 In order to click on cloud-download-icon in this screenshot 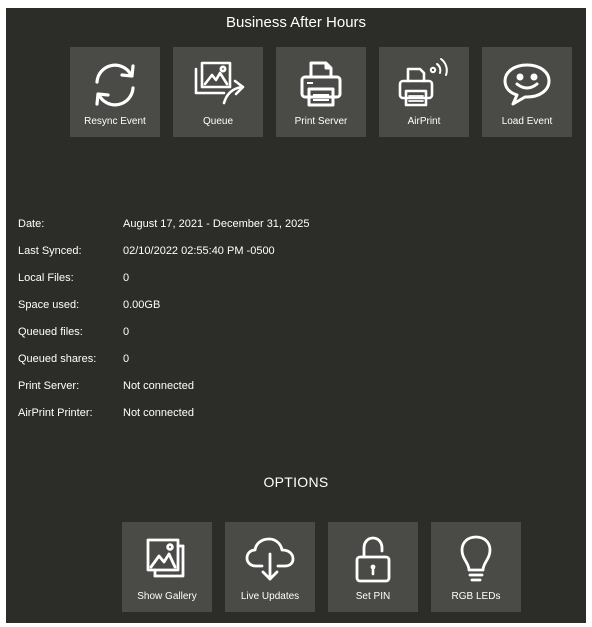, I will do `click(270, 559)`.